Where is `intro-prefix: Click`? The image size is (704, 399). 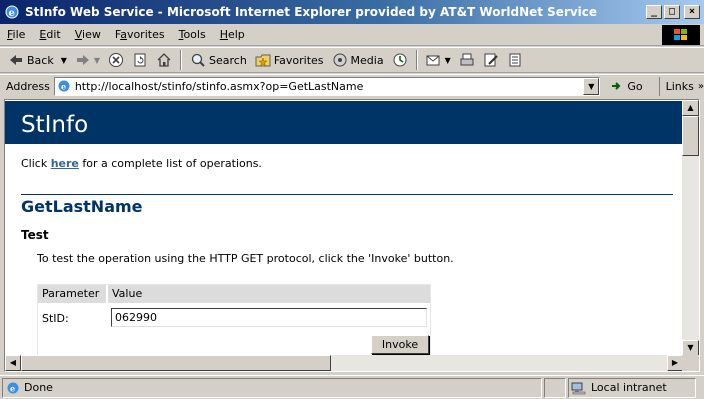
intro-prefix: Click is located at coordinates (36, 163).